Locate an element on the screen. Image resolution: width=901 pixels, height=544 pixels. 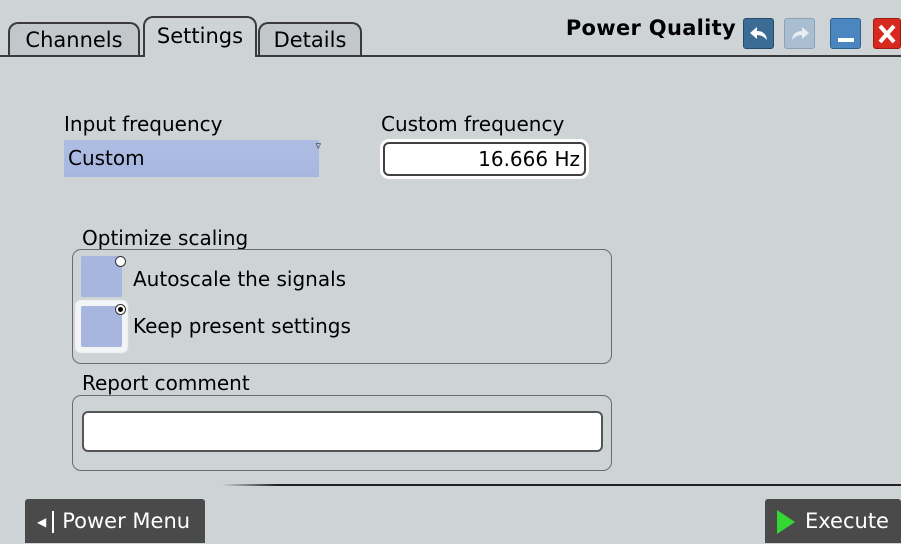
footer-divider is located at coordinates (561, 485).